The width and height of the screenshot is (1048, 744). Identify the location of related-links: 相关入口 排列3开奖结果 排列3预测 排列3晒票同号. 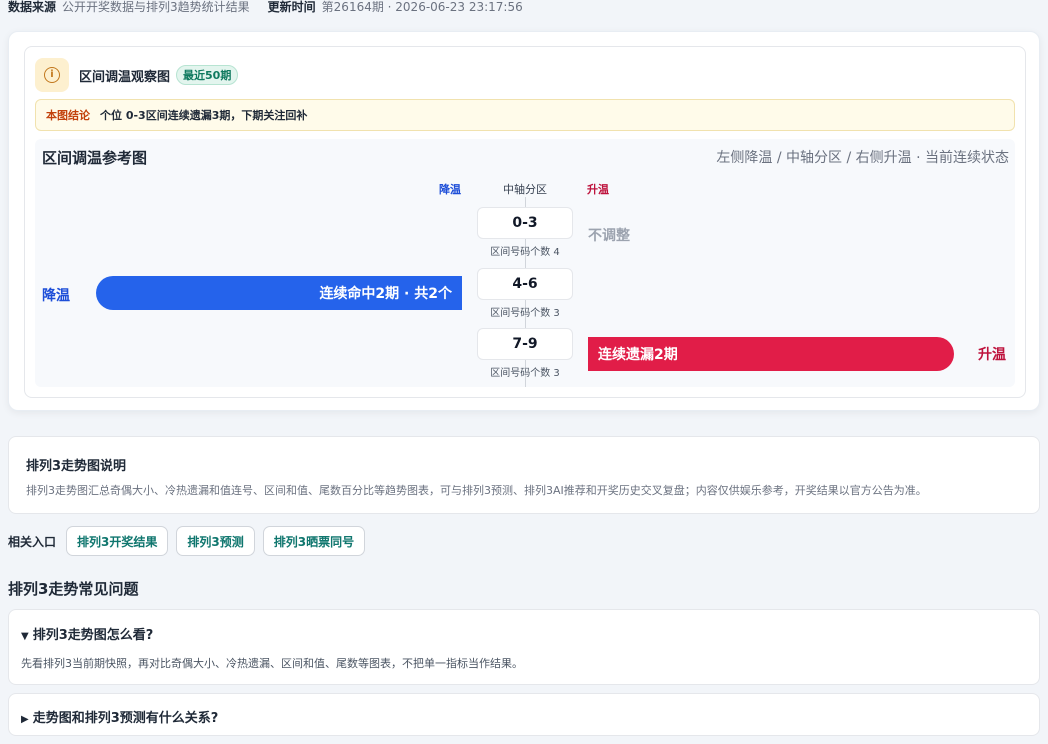
(190, 541).